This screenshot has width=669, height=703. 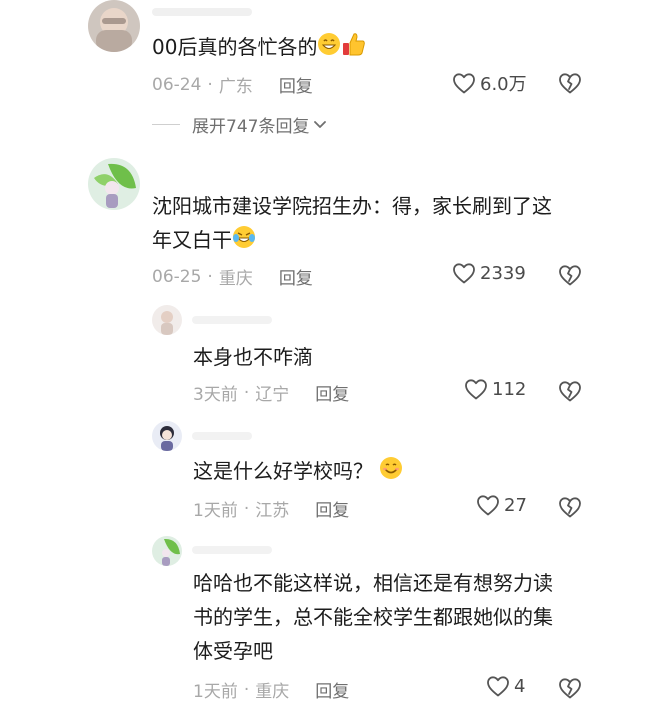 What do you see at coordinates (166, 124) in the screenshot?
I see `divider-line` at bounding box center [166, 124].